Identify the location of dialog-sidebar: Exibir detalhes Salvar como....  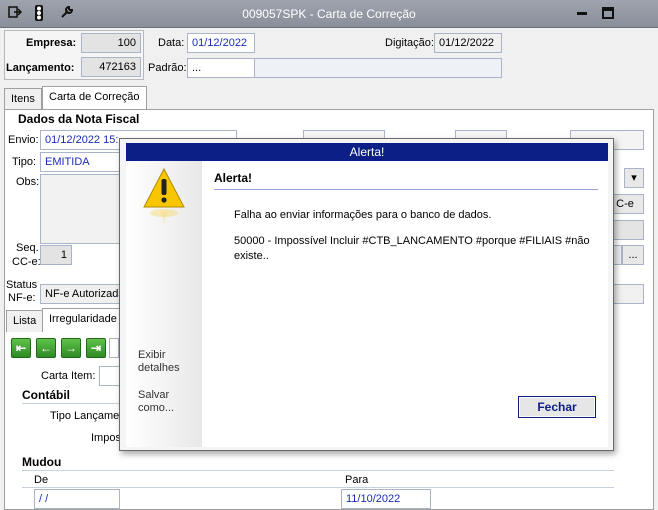
(164, 304).